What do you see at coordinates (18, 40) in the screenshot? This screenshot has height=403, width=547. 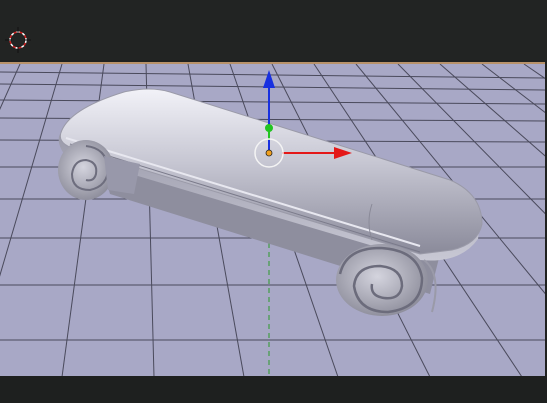 I see `cursor-3d-icon` at bounding box center [18, 40].